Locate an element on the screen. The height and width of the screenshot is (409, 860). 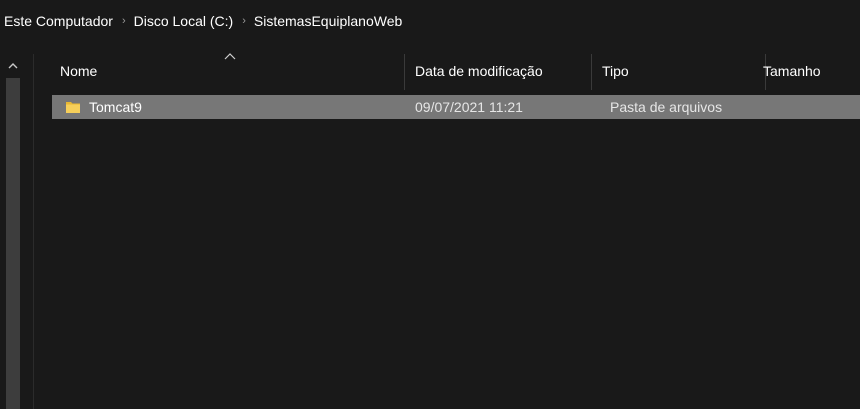
column-header-size-label: Tamanho is located at coordinates (792, 71).